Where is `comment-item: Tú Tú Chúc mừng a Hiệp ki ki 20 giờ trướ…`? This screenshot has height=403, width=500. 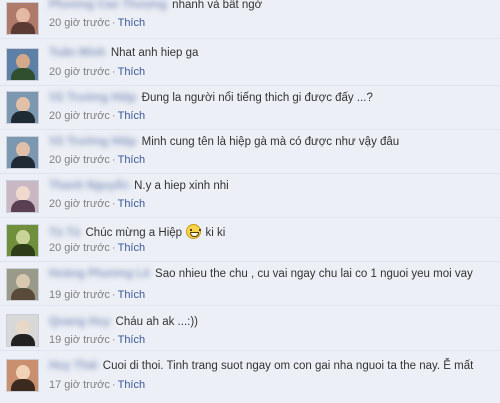
comment-item: Tú Tú Chúc mừng a Hiệp ki ki 20 giờ trướ… is located at coordinates (250, 240).